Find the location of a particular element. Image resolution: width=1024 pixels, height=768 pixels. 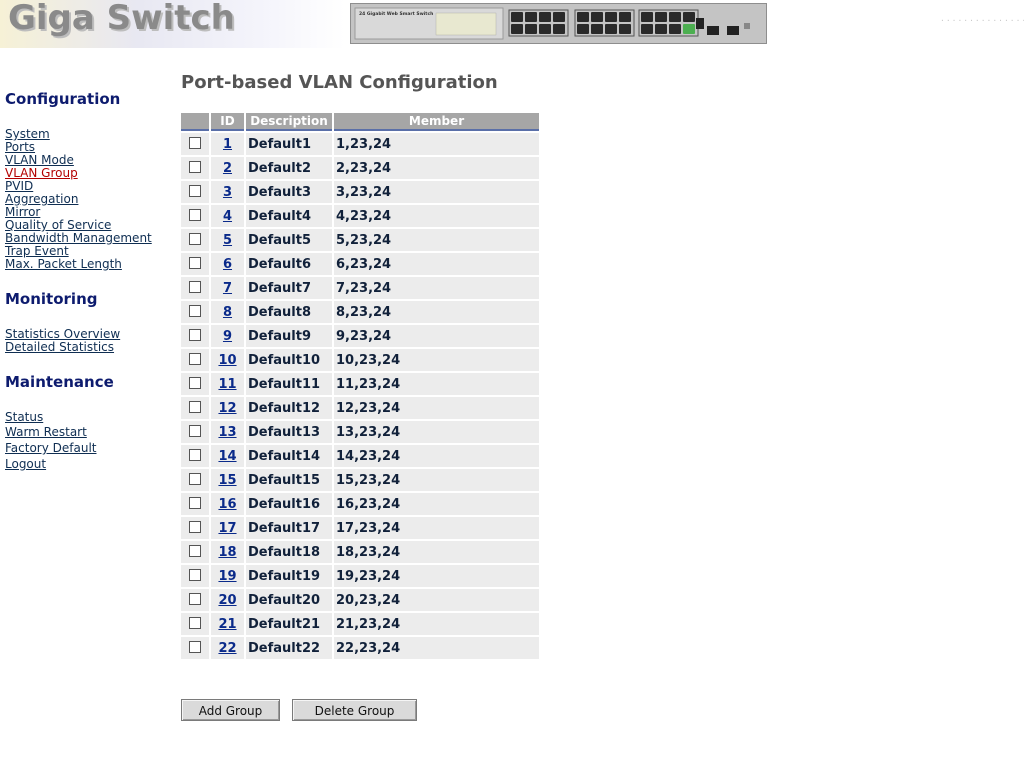

vlan-id-link: 10 is located at coordinates (227, 360).